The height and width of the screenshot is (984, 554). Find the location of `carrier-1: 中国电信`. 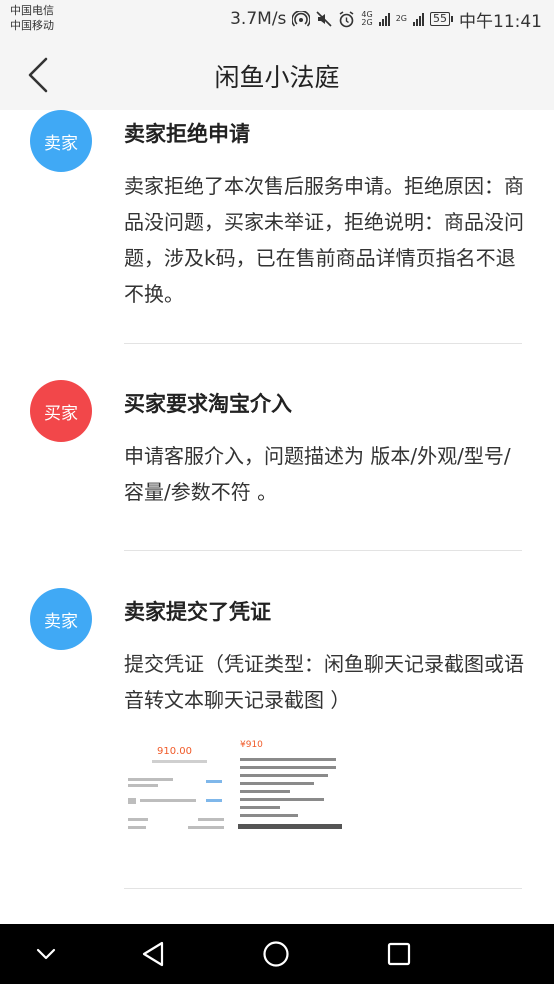

carrier-1: 中国电信 is located at coordinates (32, 10).